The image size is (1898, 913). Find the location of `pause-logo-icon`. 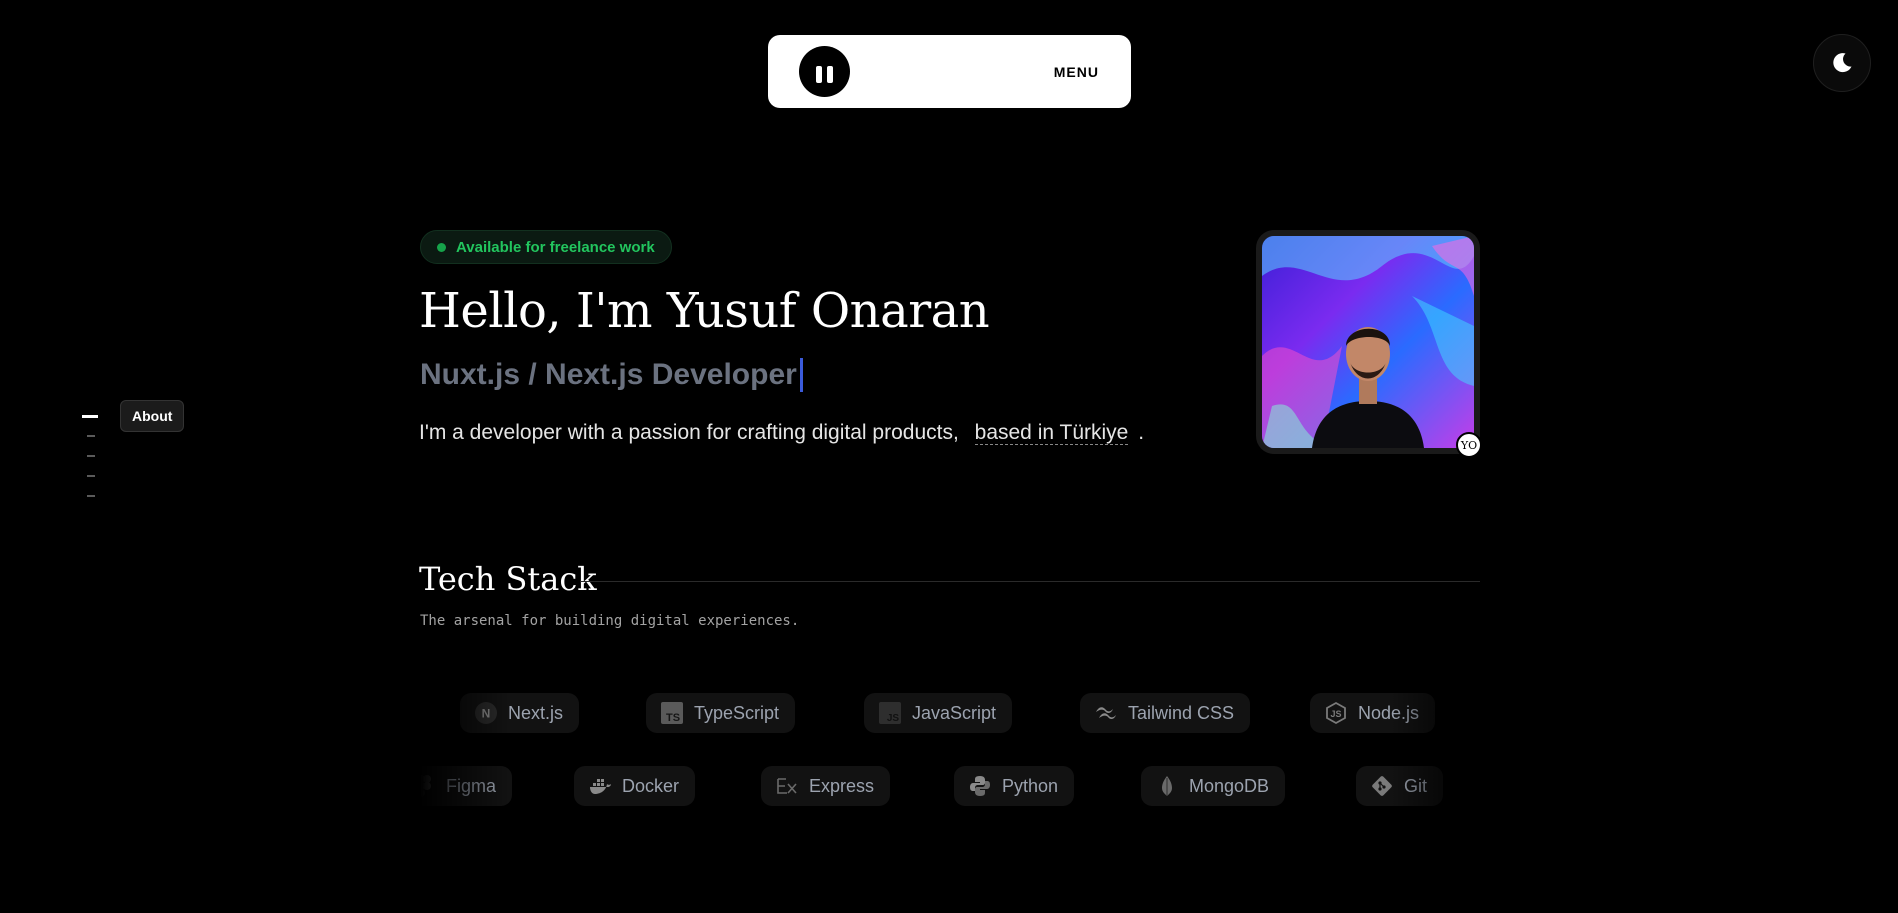

pause-logo-icon is located at coordinates (824, 71).